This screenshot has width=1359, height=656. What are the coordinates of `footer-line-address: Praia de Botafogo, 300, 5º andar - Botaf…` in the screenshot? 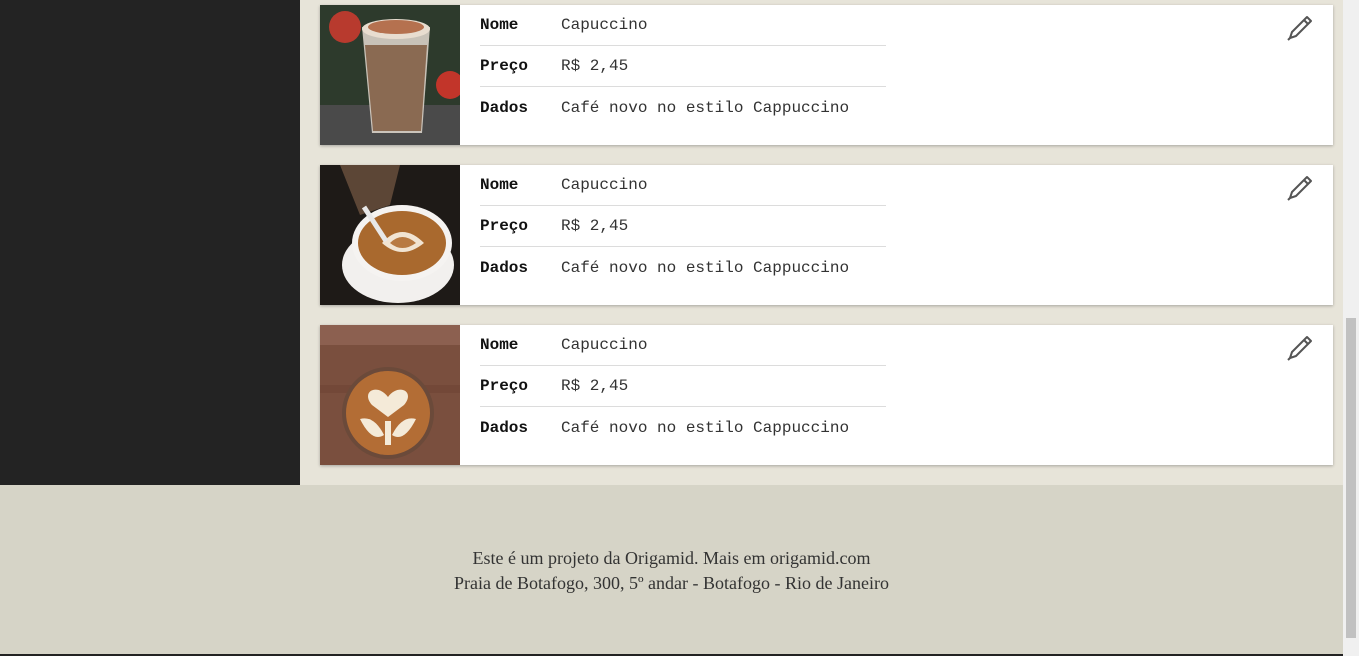 It's located at (671, 583).